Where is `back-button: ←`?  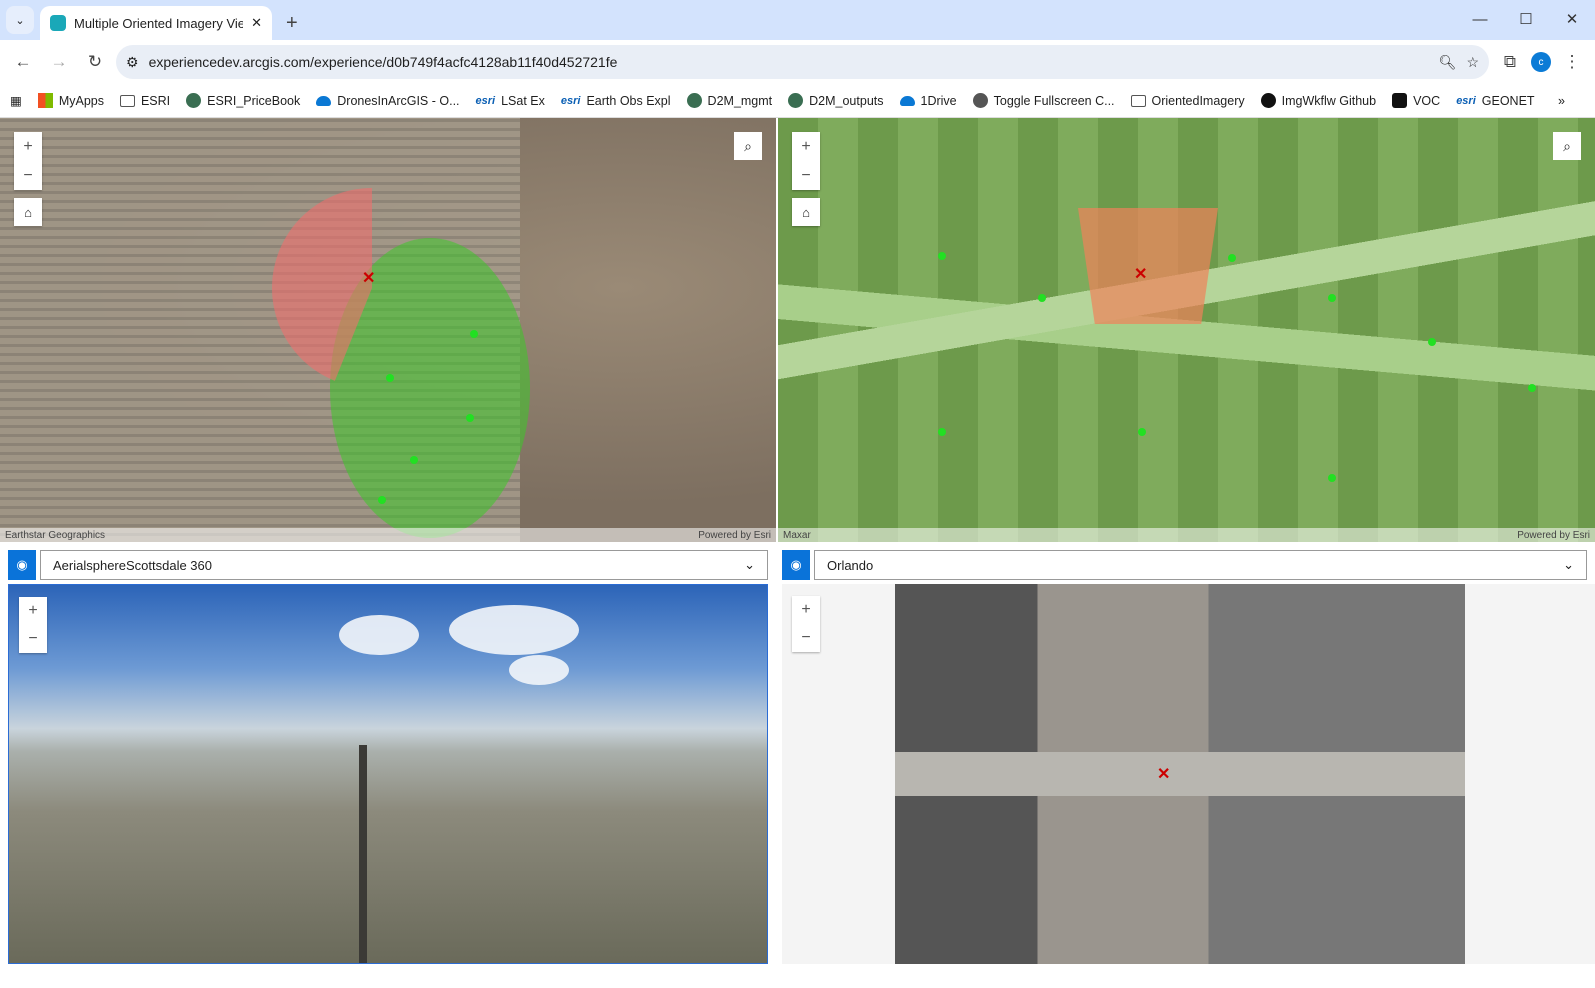
back-button: ← is located at coordinates (23, 62).